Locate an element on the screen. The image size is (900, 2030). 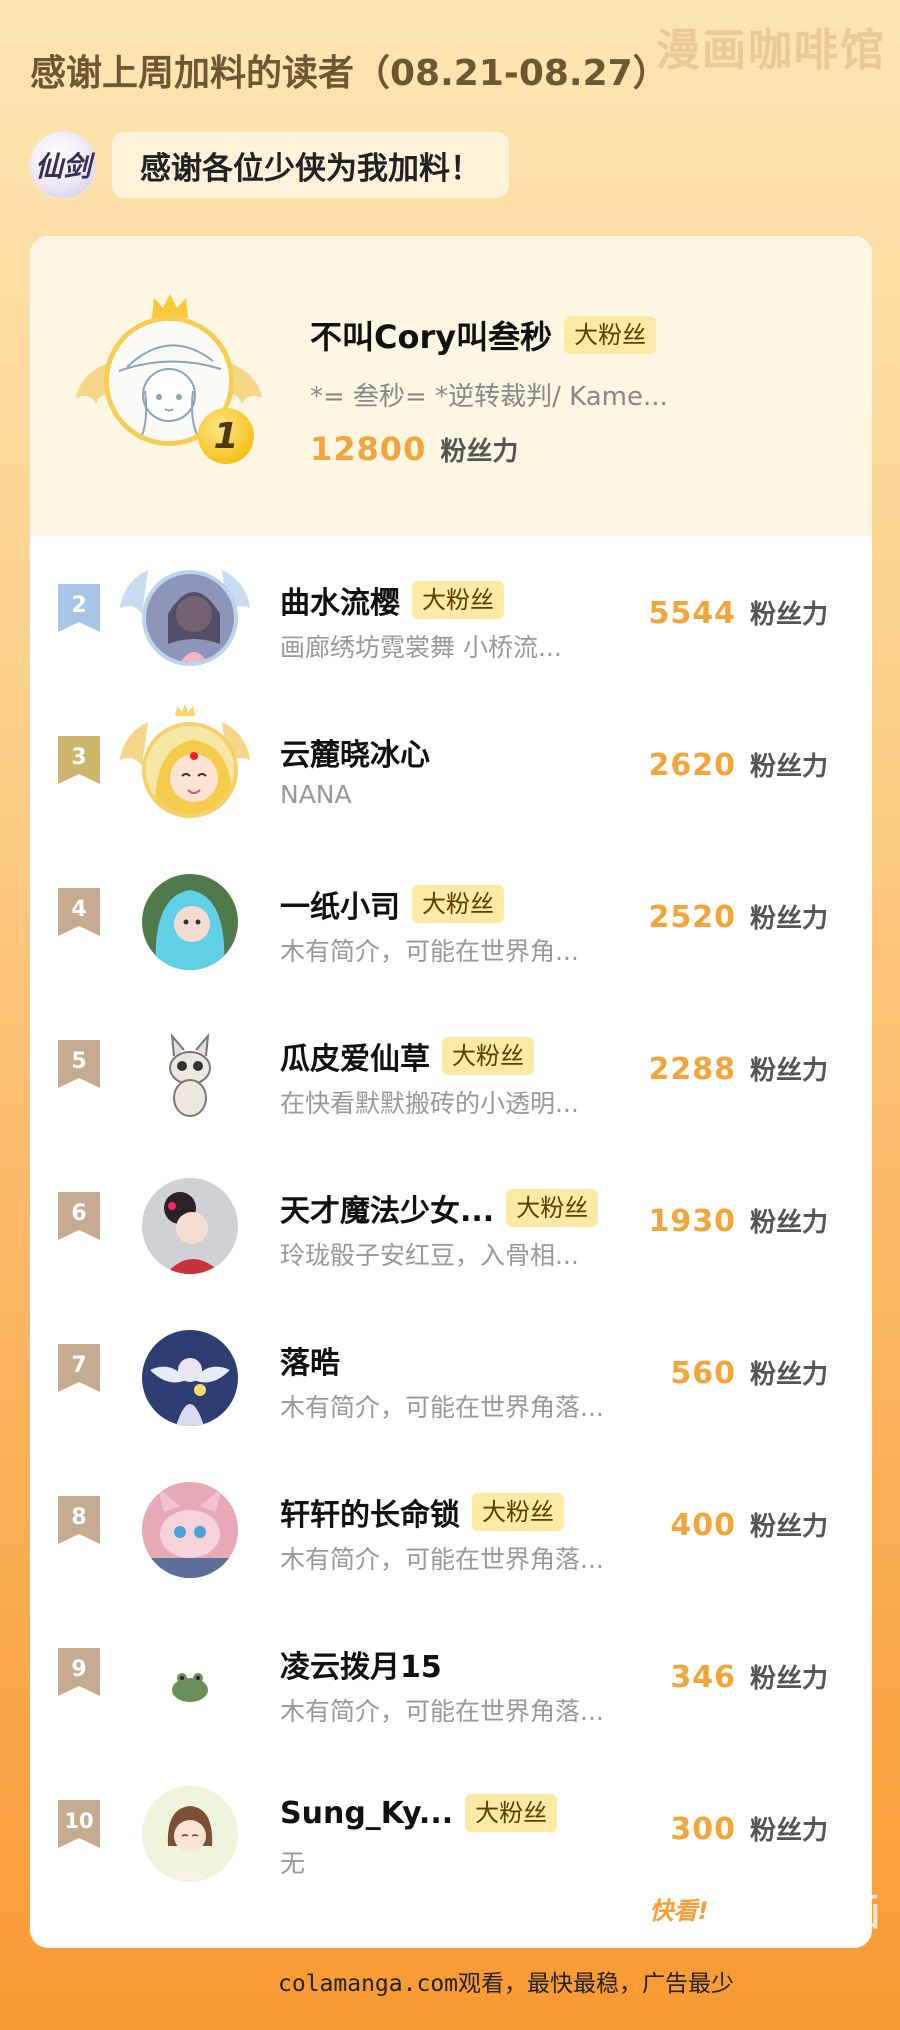
username: 一纸小司 is located at coordinates (340, 907).